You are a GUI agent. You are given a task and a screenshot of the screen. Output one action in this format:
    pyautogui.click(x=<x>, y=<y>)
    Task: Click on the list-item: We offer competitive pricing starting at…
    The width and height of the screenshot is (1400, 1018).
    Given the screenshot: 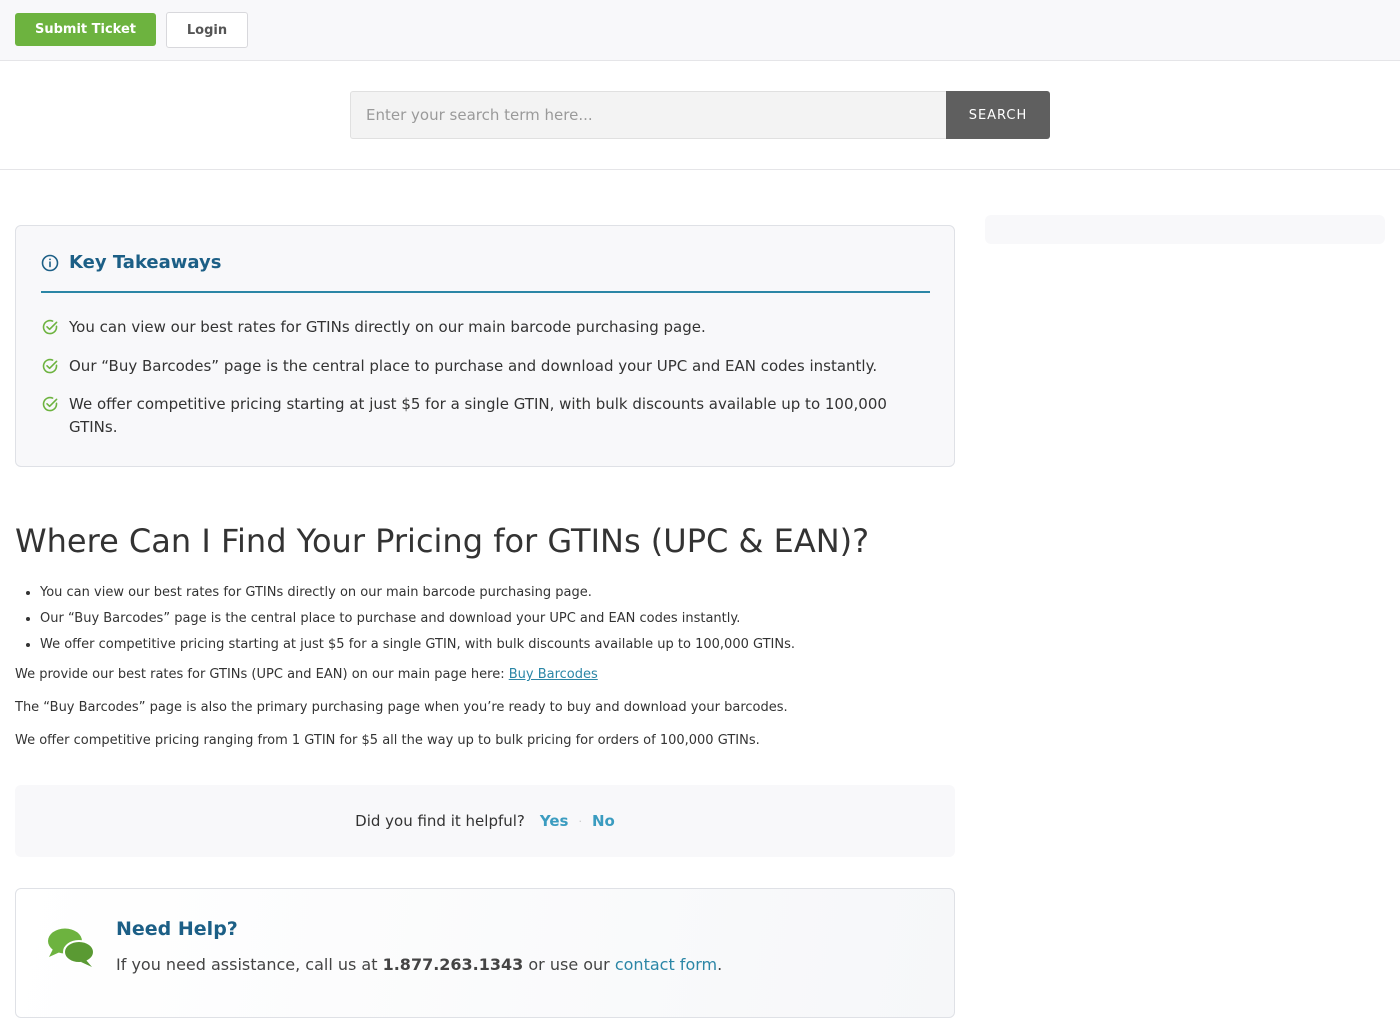 What is the action you would take?
    pyautogui.click(x=417, y=645)
    